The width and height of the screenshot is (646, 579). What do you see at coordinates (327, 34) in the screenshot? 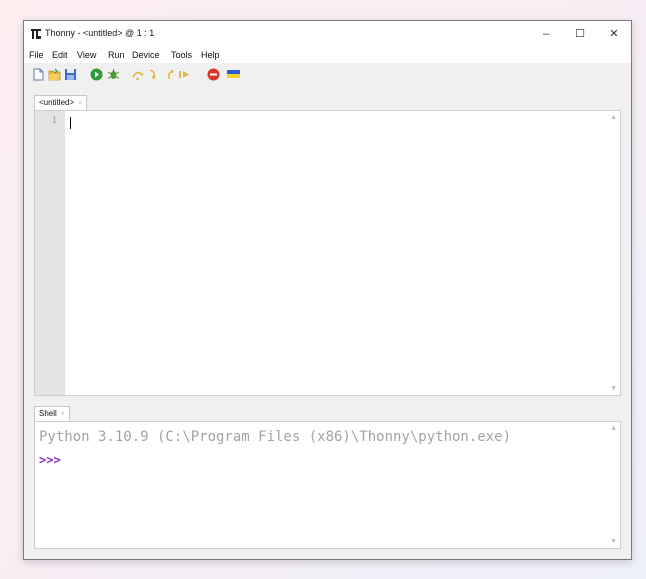
I see `title-bar: Thonny - <untitled> @ 1 : 1 – ☐ ✕` at bounding box center [327, 34].